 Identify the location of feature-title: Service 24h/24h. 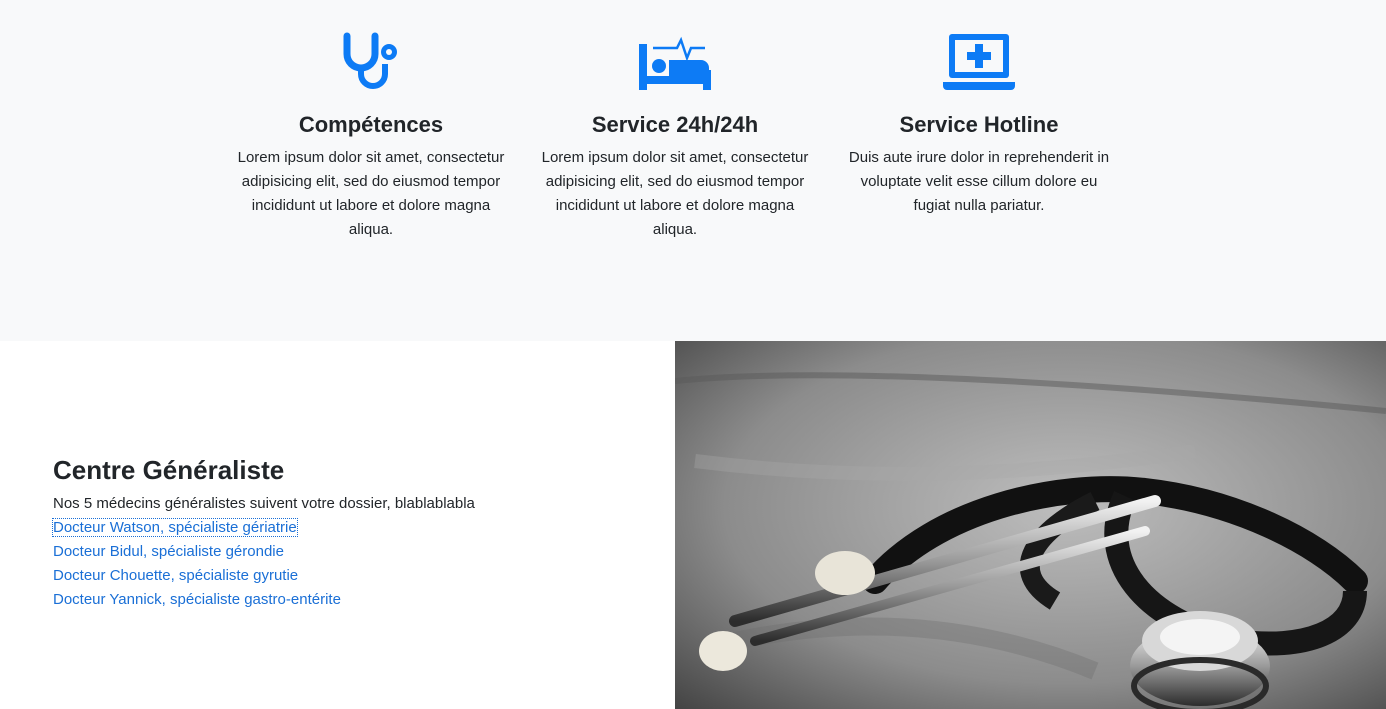
(675, 124).